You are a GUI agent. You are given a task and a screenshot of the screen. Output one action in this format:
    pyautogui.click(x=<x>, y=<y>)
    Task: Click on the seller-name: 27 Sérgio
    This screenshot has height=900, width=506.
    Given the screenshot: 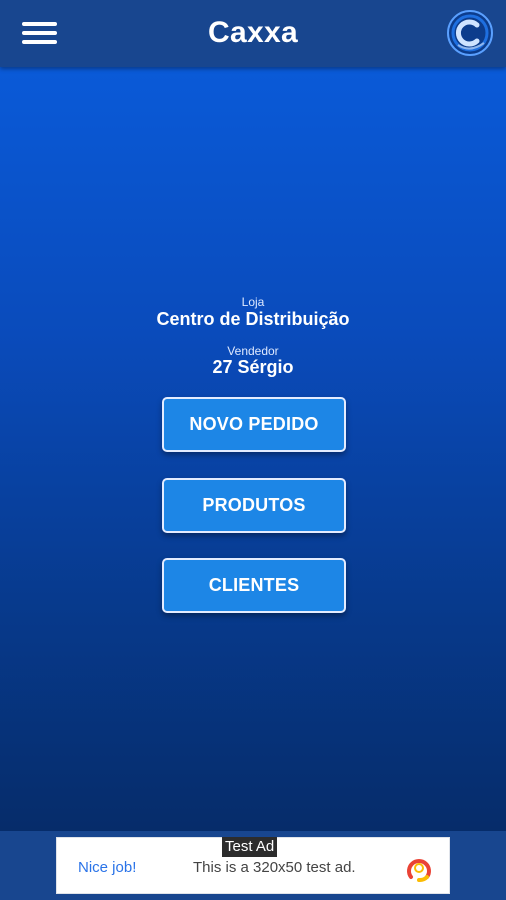 What is the action you would take?
    pyautogui.click(x=253, y=367)
    